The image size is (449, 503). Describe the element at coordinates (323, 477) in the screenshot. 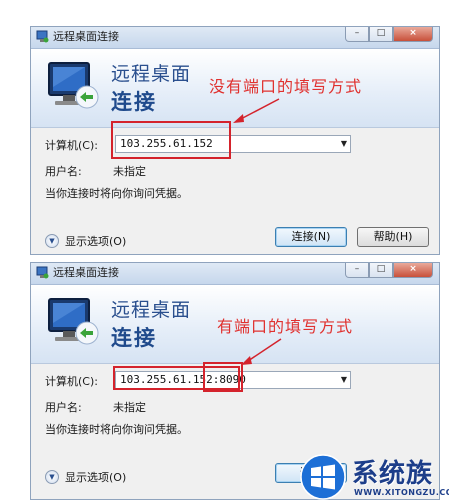

I see `windows-logo-icon` at that location.